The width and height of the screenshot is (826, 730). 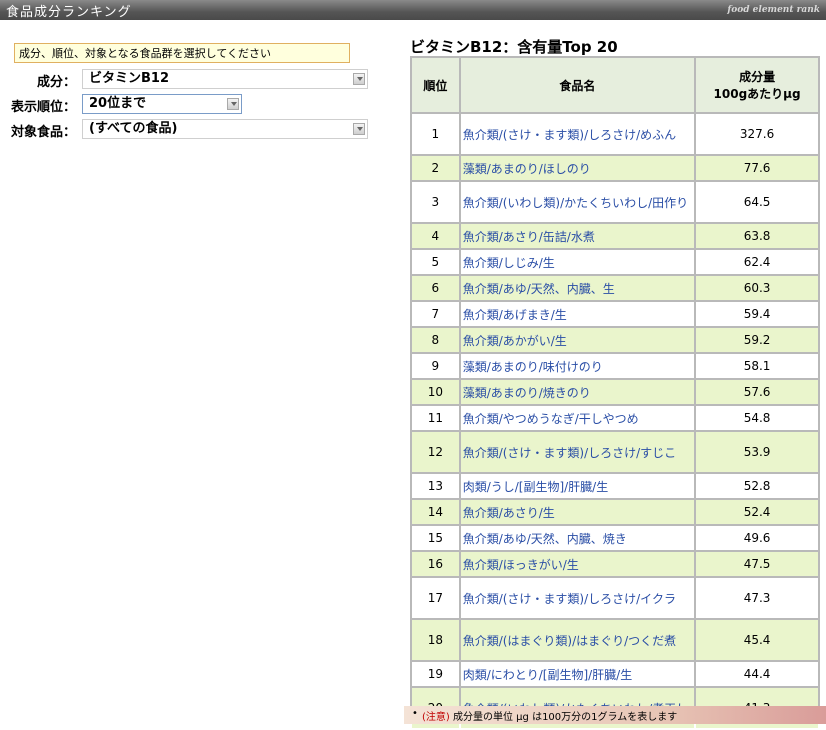 I want to click on rank-cell: 14, so click(x=435, y=512).